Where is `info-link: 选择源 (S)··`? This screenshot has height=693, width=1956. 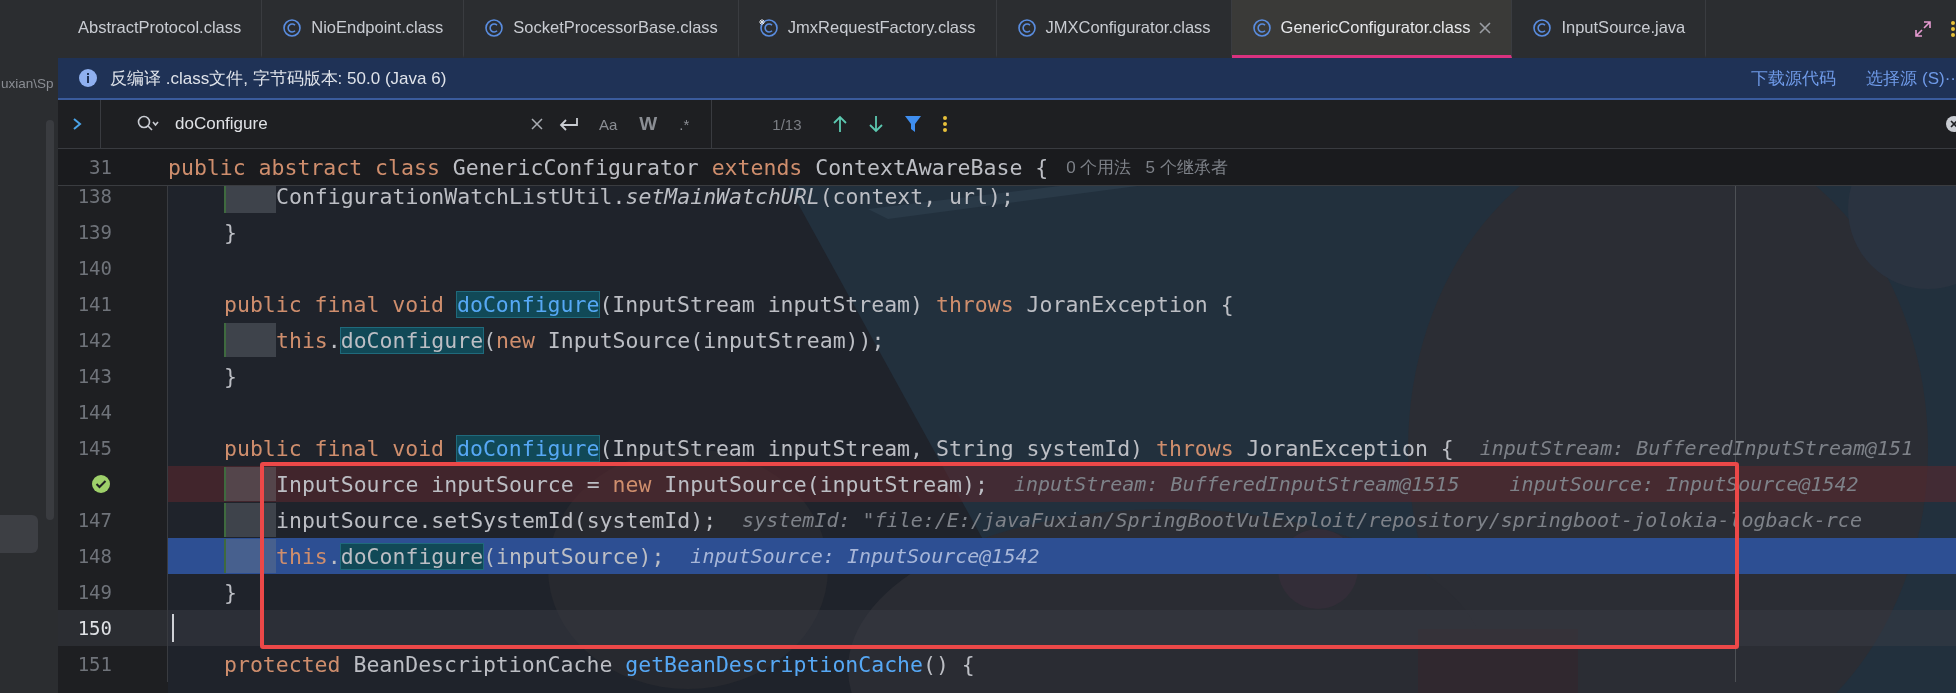 info-link: 选择源 (S)·· is located at coordinates (1911, 78).